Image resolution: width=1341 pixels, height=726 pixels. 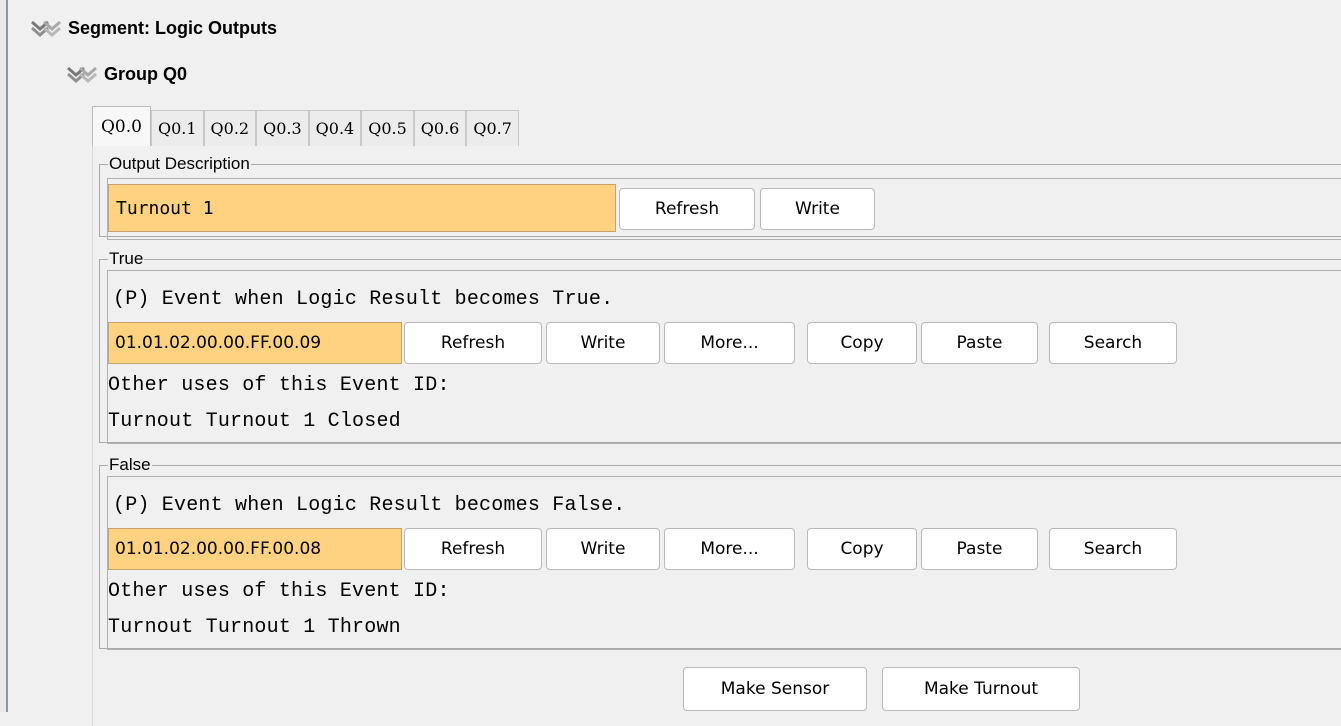 I want to click on false-legend: False, so click(x=130, y=464).